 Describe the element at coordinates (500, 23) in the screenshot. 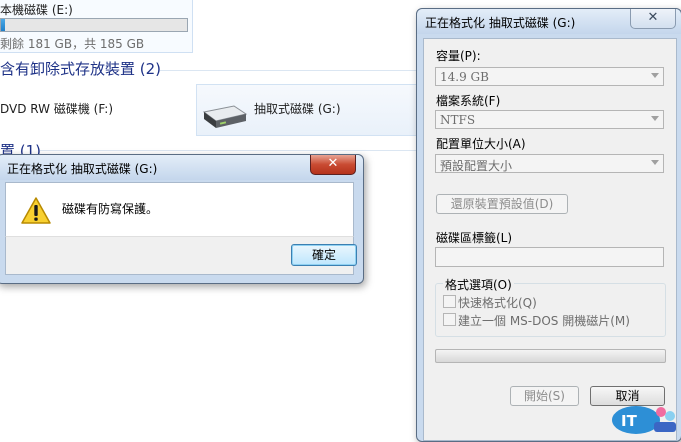

I see `format-dialog-title: 正在格式化 抽取式磁碟 (G:)` at that location.